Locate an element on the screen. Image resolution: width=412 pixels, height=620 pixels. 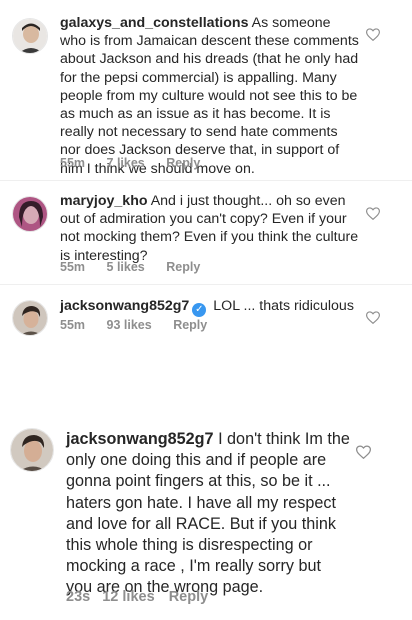
comment-meta: 55m 7 likes Reply is located at coordinates (139, 163).